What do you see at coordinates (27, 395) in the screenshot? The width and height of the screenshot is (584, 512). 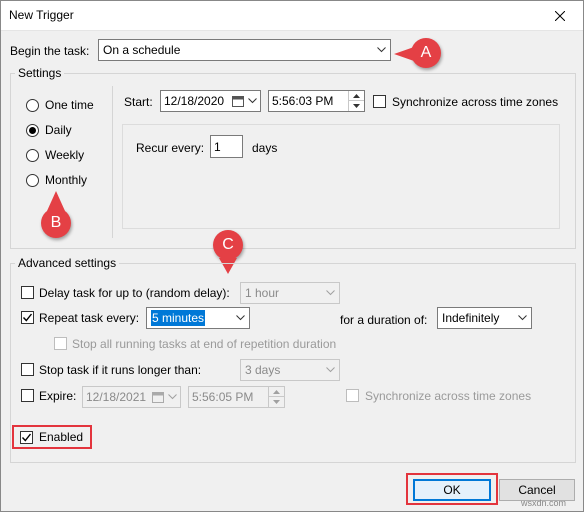 I see `expire-checkbox` at bounding box center [27, 395].